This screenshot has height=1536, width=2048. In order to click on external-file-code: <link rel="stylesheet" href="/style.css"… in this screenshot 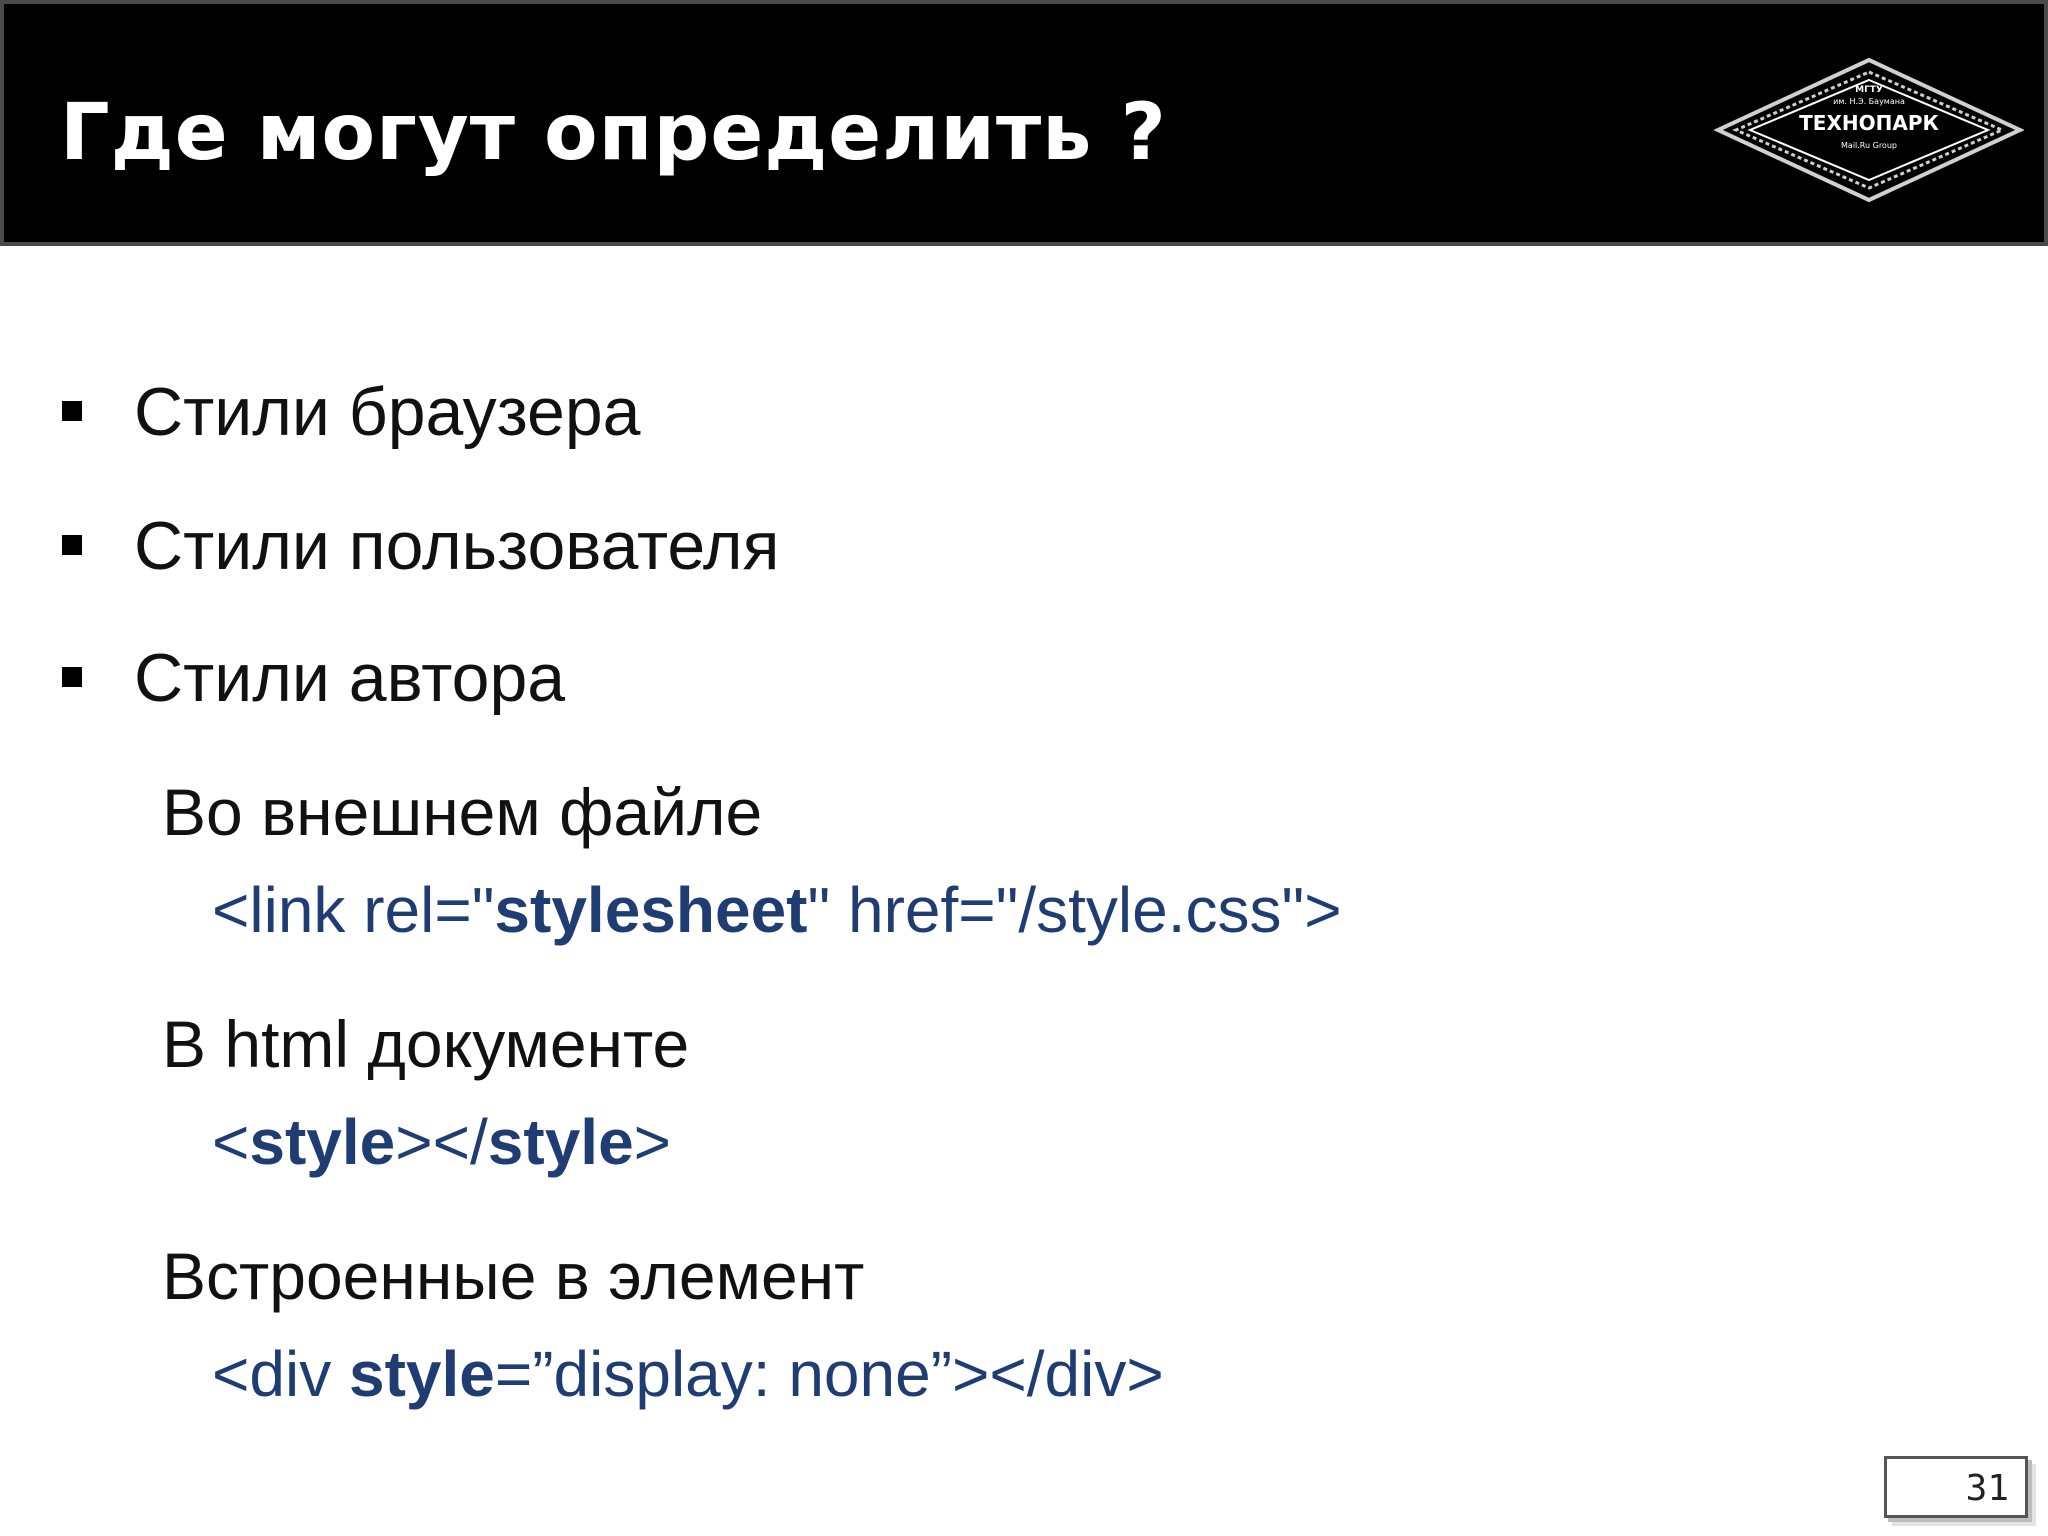, I will do `click(777, 910)`.